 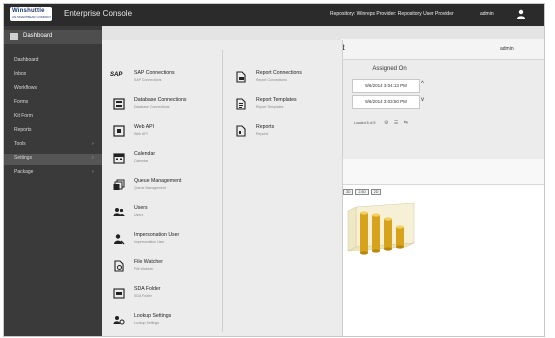 I want to click on menu-item-subtitle: Lookup Settings, so click(x=147, y=323).